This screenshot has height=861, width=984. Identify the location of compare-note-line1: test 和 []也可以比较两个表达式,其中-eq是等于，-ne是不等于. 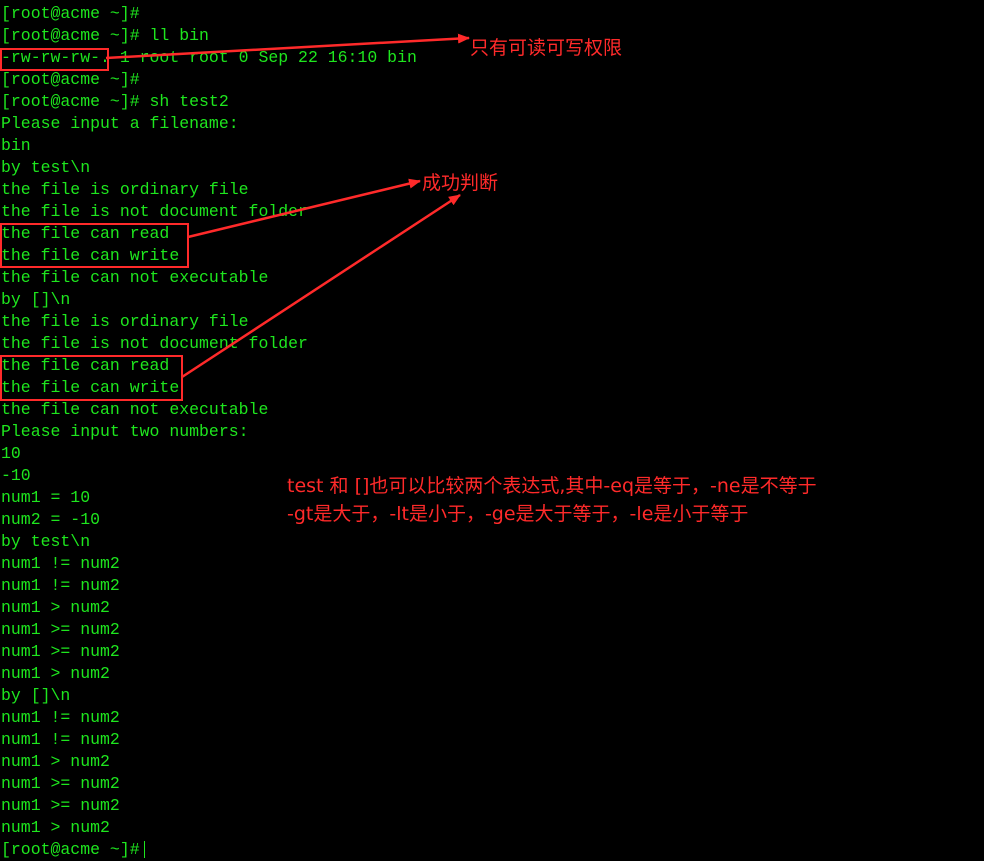
(552, 486).